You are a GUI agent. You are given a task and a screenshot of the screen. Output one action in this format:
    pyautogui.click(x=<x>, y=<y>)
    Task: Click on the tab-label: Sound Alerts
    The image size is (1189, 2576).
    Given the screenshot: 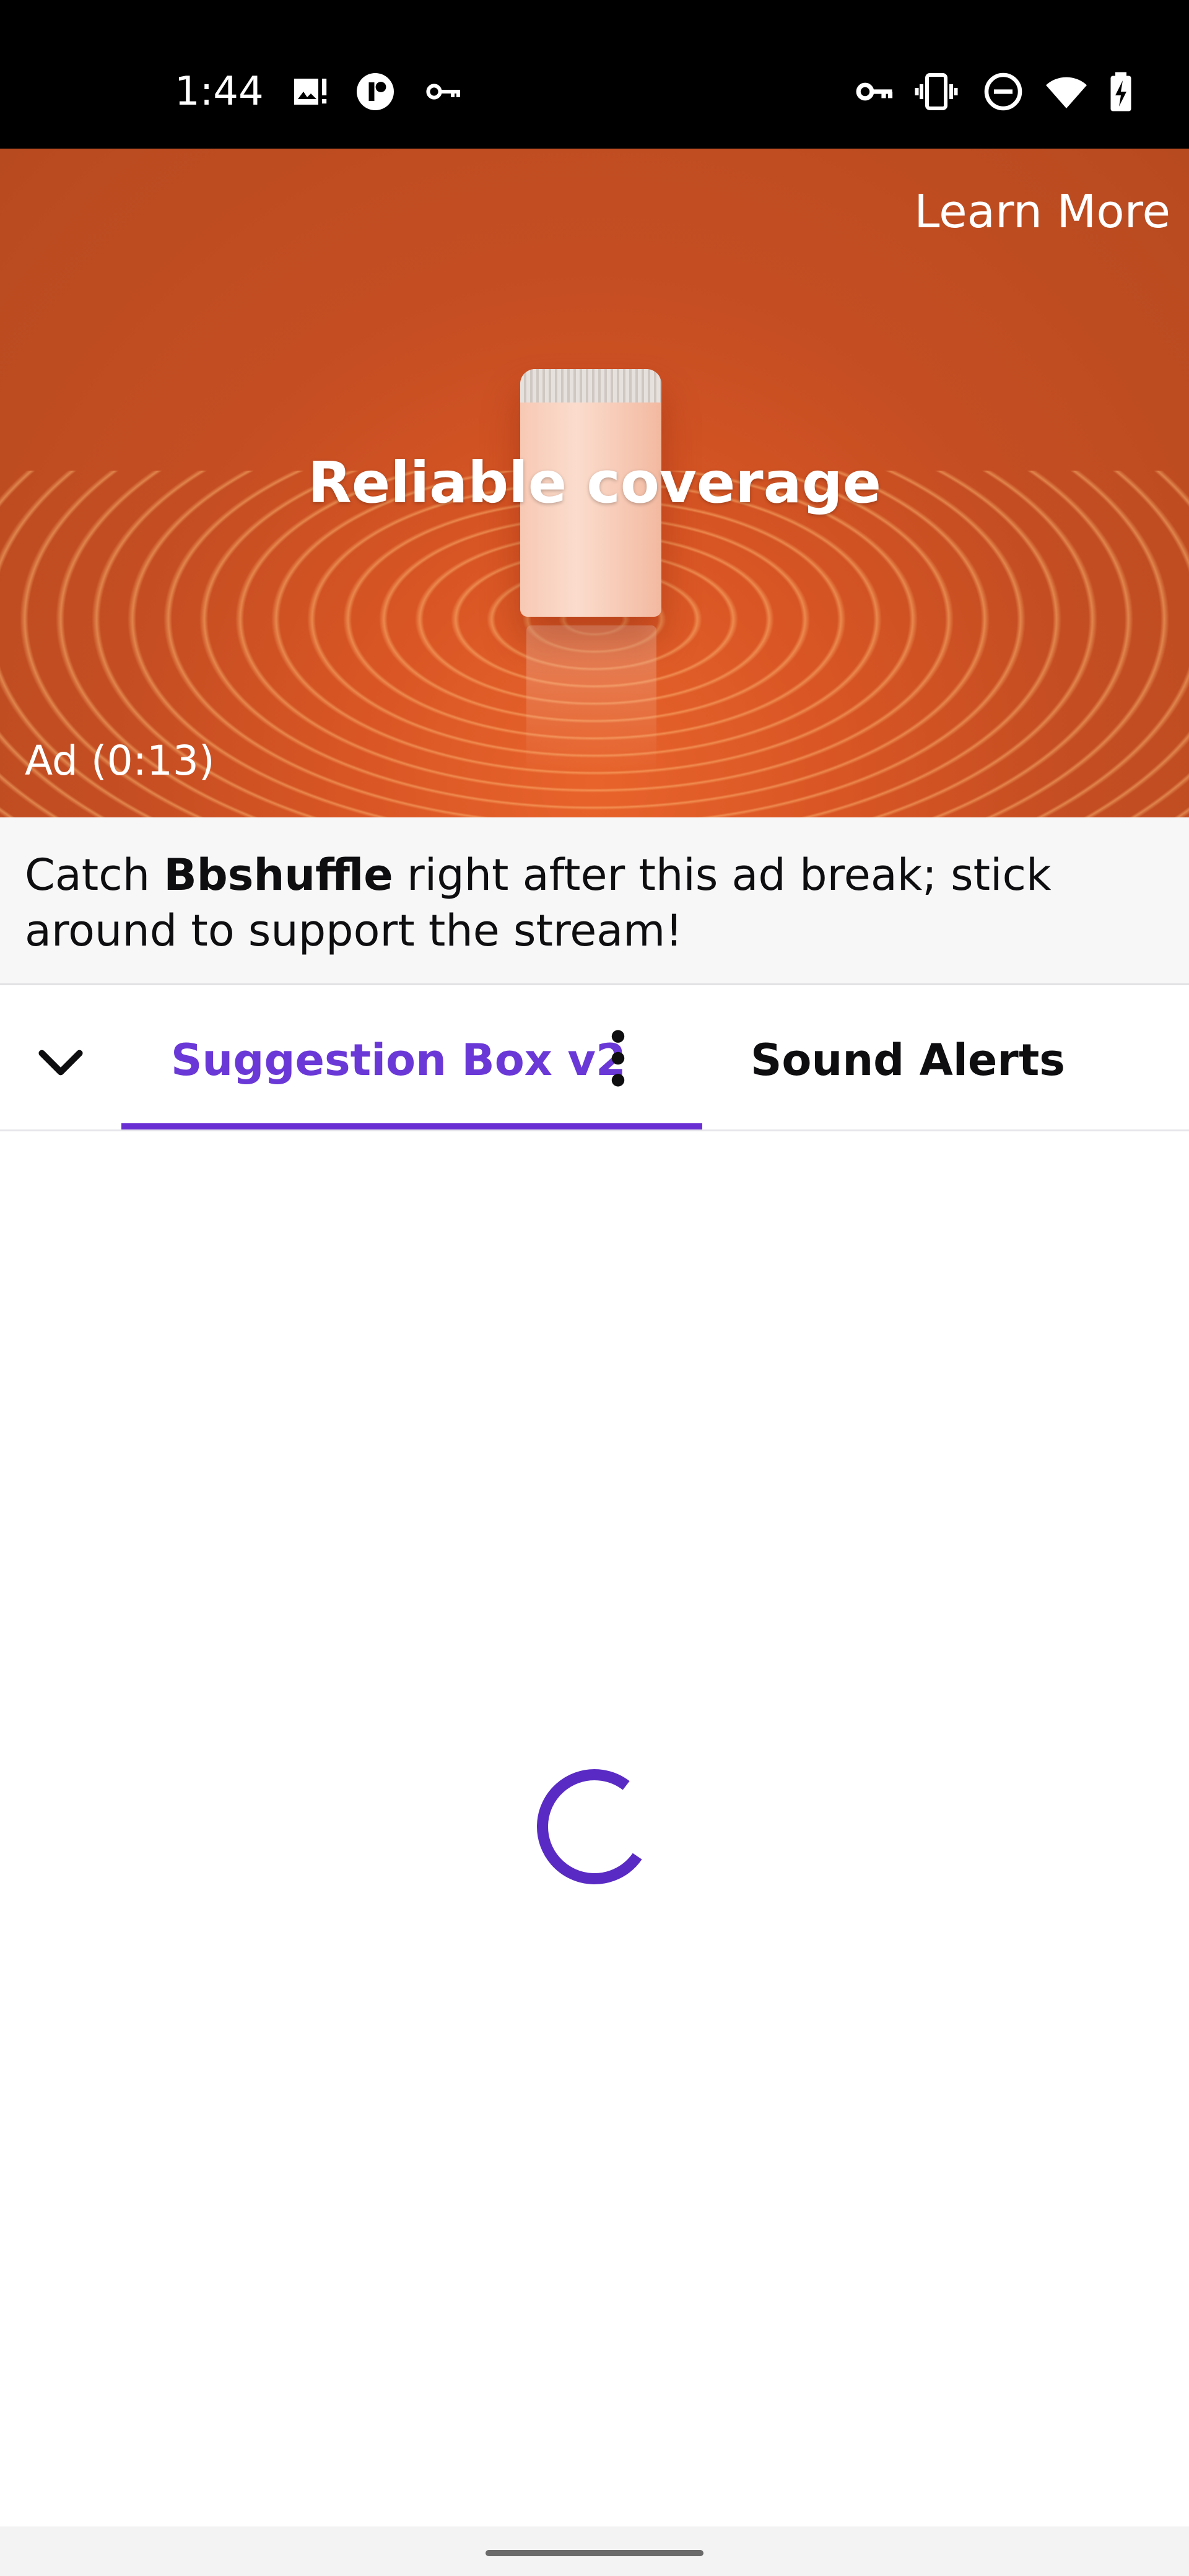 What is the action you would take?
    pyautogui.click(x=908, y=1060)
    